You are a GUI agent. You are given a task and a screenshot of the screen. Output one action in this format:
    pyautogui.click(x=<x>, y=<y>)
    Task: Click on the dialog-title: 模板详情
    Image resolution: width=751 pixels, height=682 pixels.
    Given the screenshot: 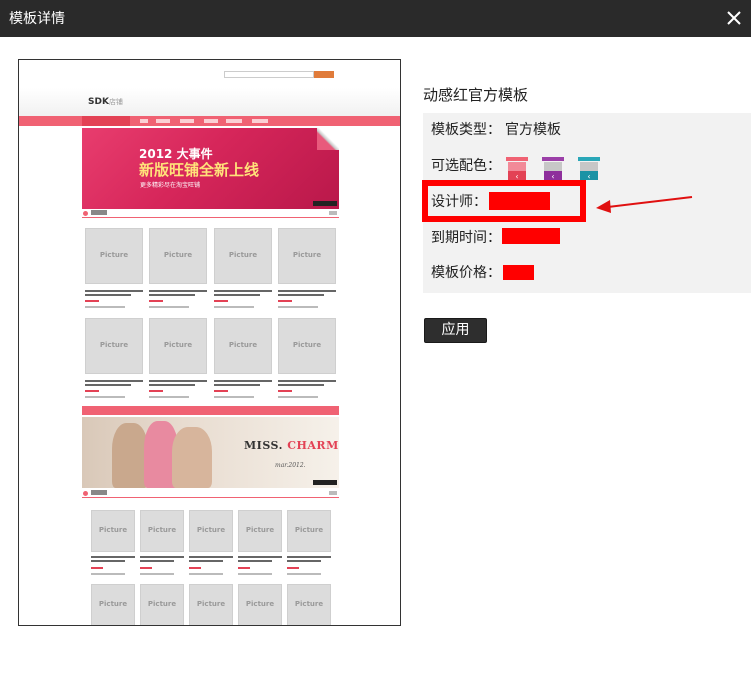 What is the action you would take?
    pyautogui.click(x=37, y=19)
    